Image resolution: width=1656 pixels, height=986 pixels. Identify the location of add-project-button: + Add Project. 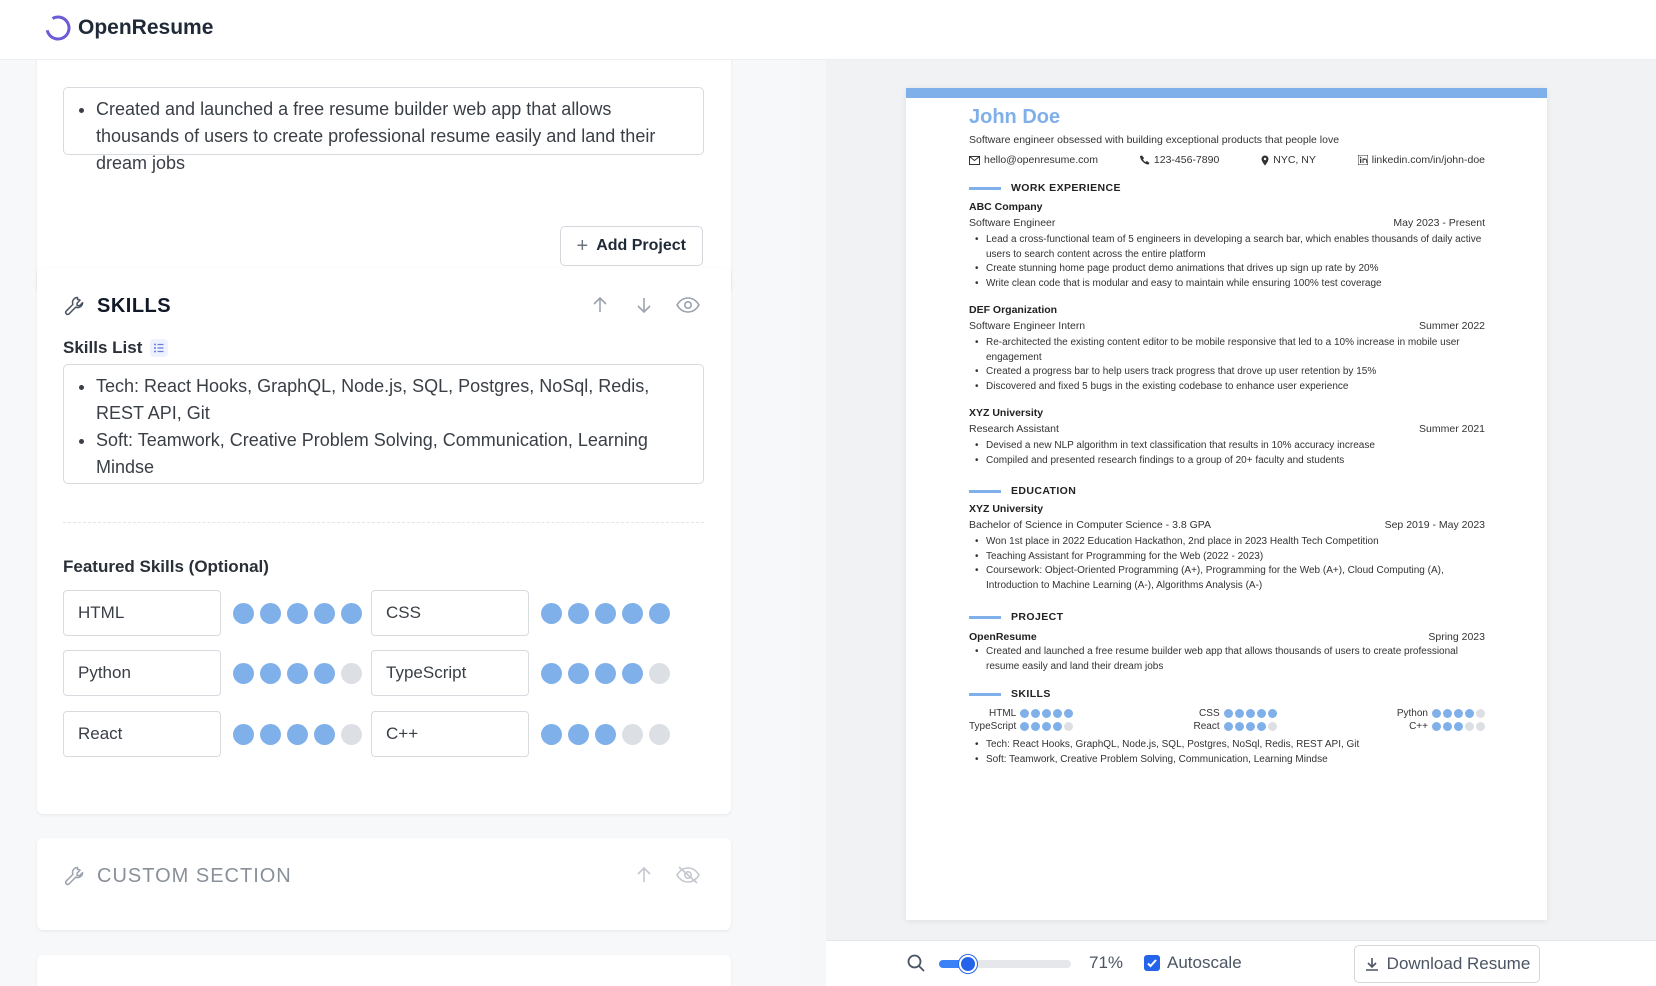
(631, 246).